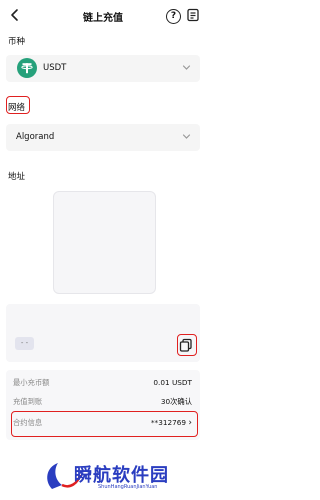 The width and height of the screenshot is (320, 500). What do you see at coordinates (104, 242) in the screenshot?
I see `qr-code` at bounding box center [104, 242].